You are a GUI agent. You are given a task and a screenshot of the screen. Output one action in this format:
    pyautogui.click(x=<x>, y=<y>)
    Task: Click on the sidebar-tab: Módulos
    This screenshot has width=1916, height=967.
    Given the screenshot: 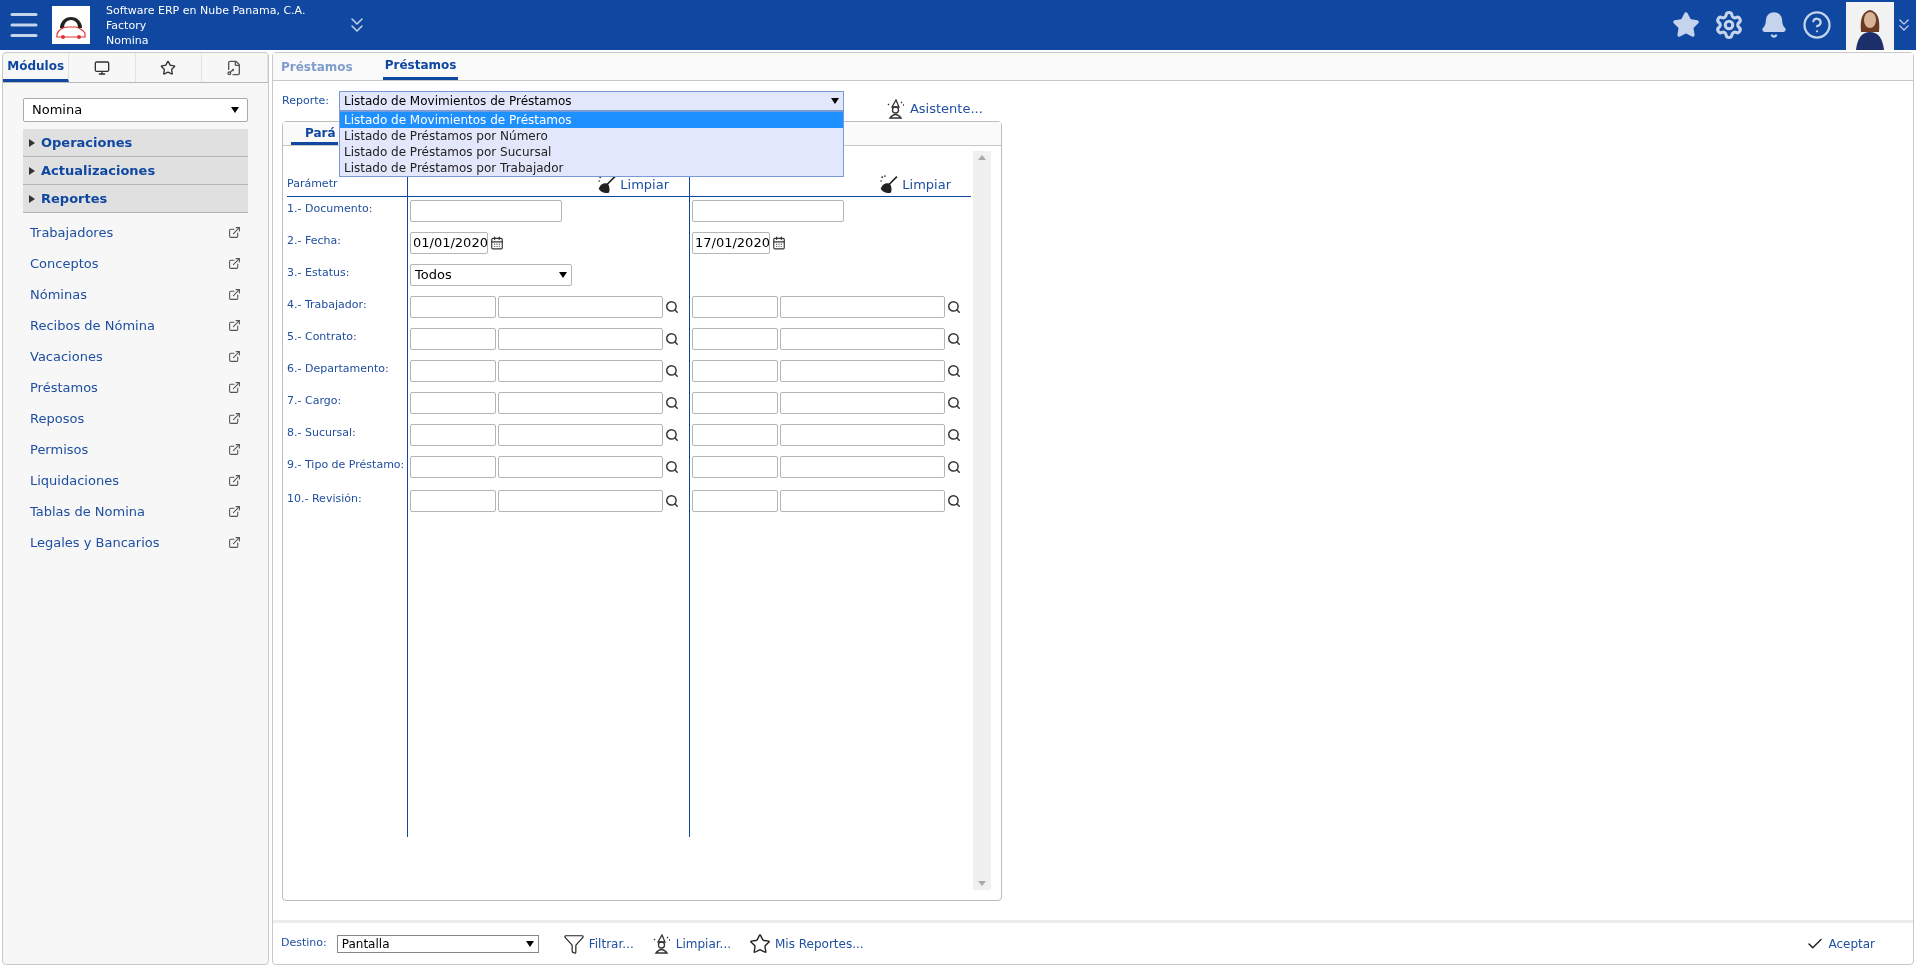 What is the action you would take?
    pyautogui.click(x=36, y=67)
    